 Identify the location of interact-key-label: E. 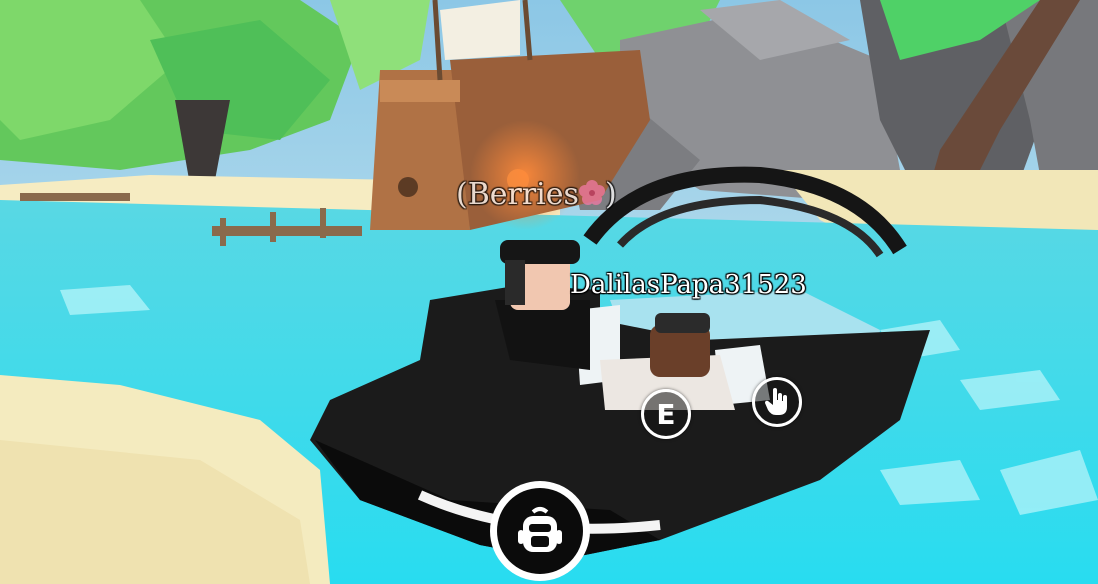
(666, 414).